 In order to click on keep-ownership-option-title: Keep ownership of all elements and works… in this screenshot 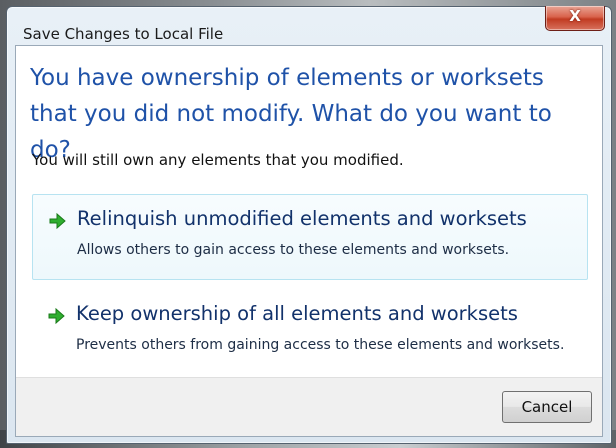, I will do `click(297, 313)`.